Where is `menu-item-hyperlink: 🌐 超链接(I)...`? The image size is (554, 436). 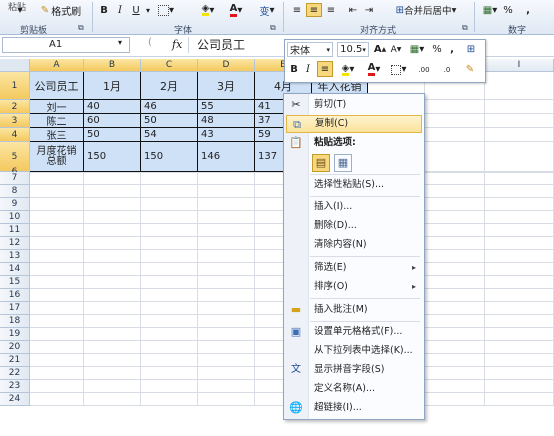
menu-item-hyperlink: 🌐 超链接(I)... is located at coordinates (354, 408).